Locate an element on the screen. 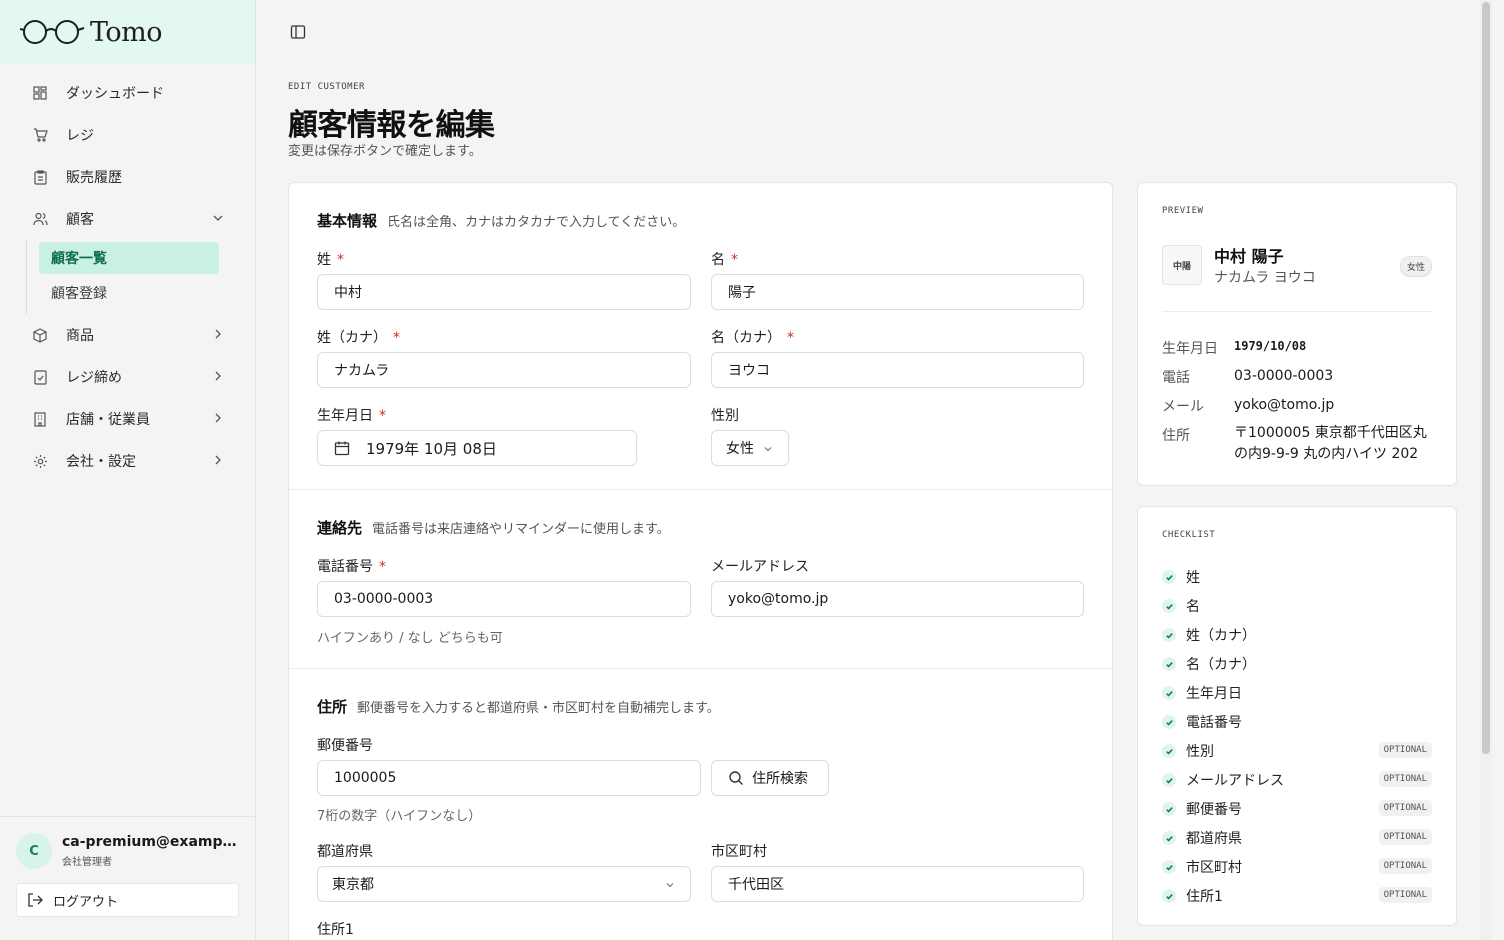 Image resolution: width=1504 pixels, height=940 pixels. phone-label: 電話番号 * is located at coordinates (351, 567).